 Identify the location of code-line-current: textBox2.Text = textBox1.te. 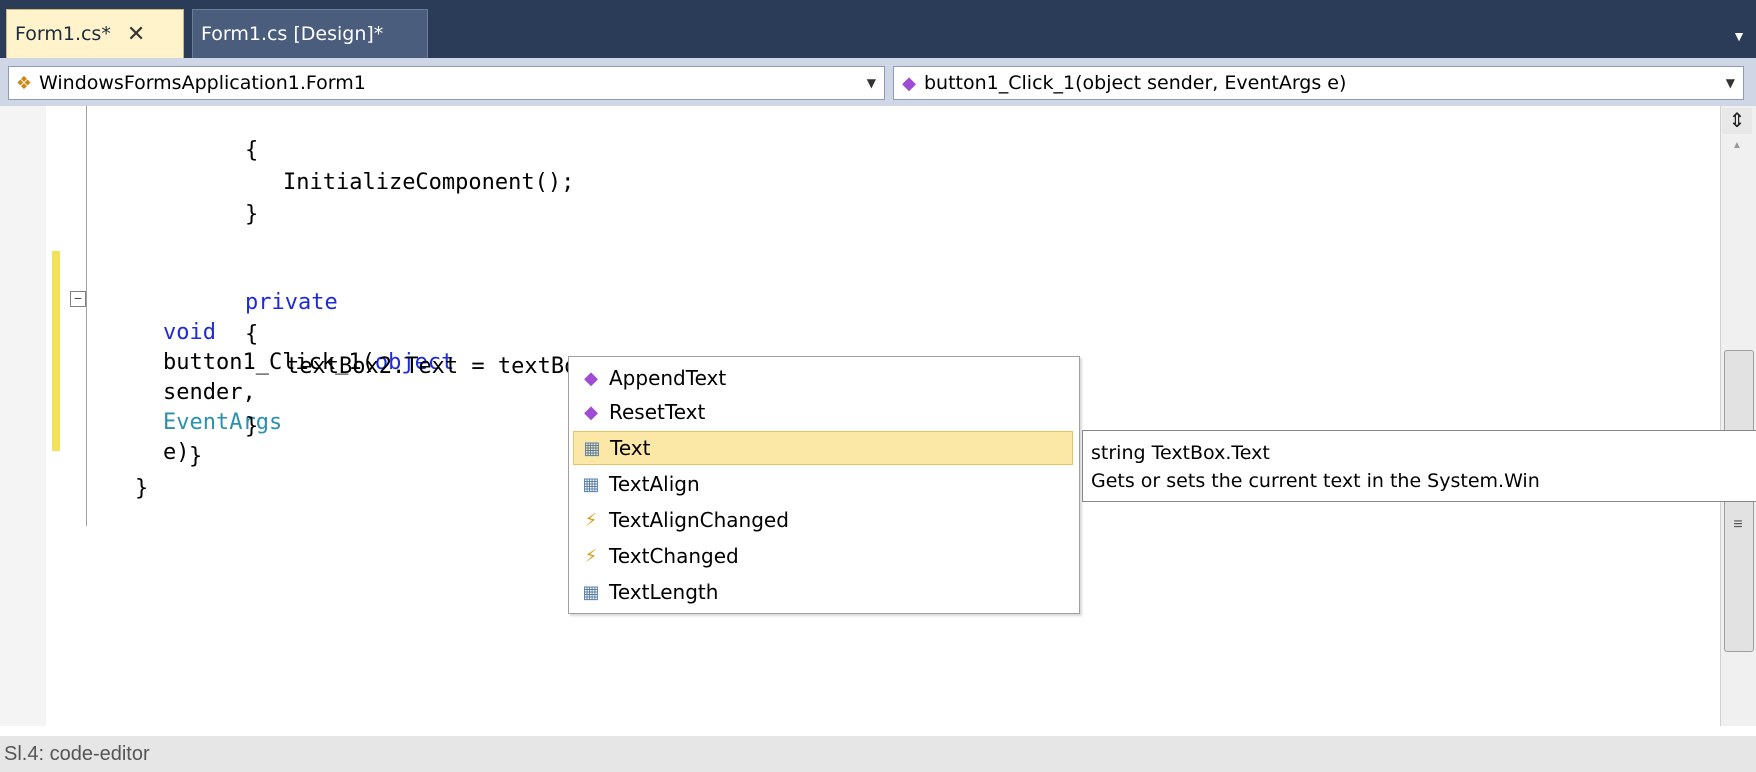
(377, 351).